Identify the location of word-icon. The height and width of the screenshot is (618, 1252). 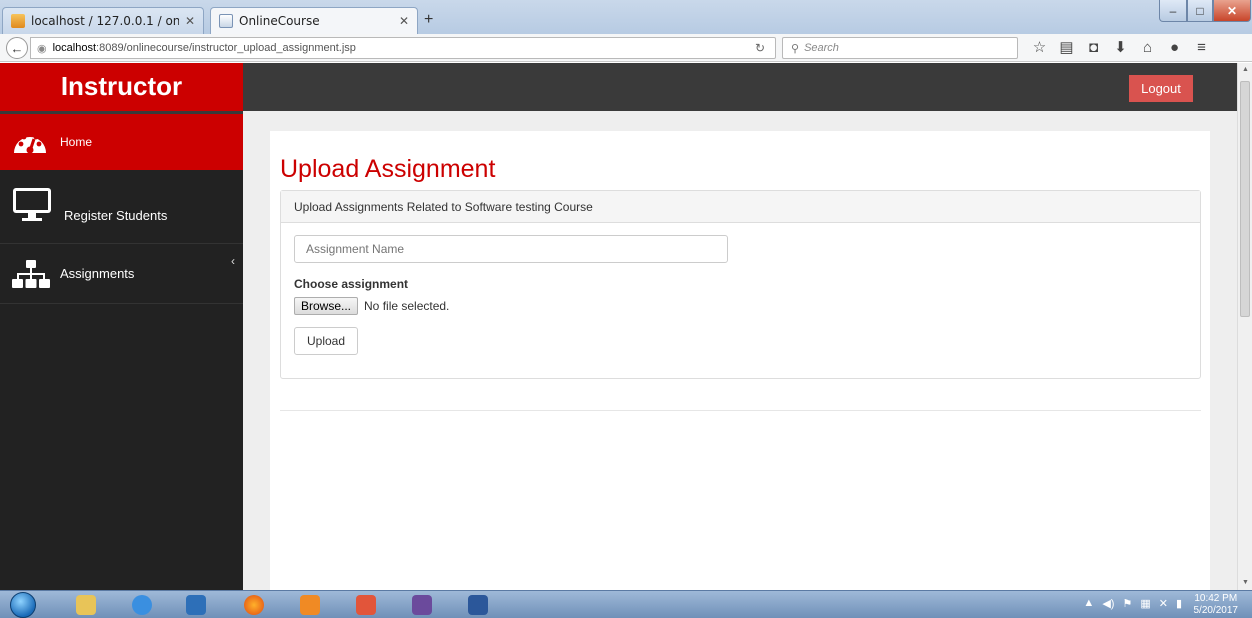
(478, 605).